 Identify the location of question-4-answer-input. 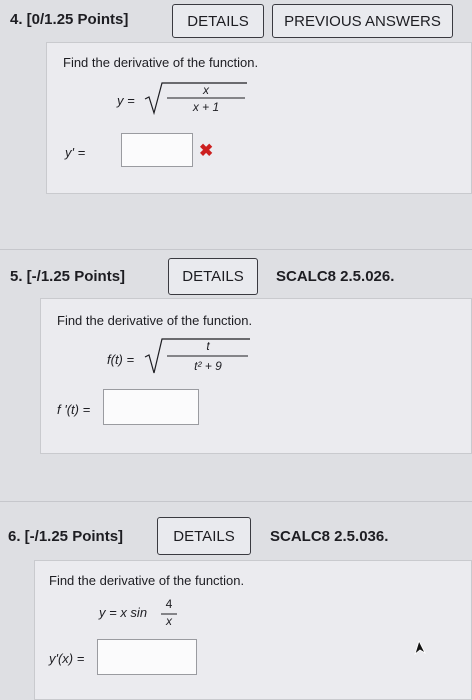
(157, 150).